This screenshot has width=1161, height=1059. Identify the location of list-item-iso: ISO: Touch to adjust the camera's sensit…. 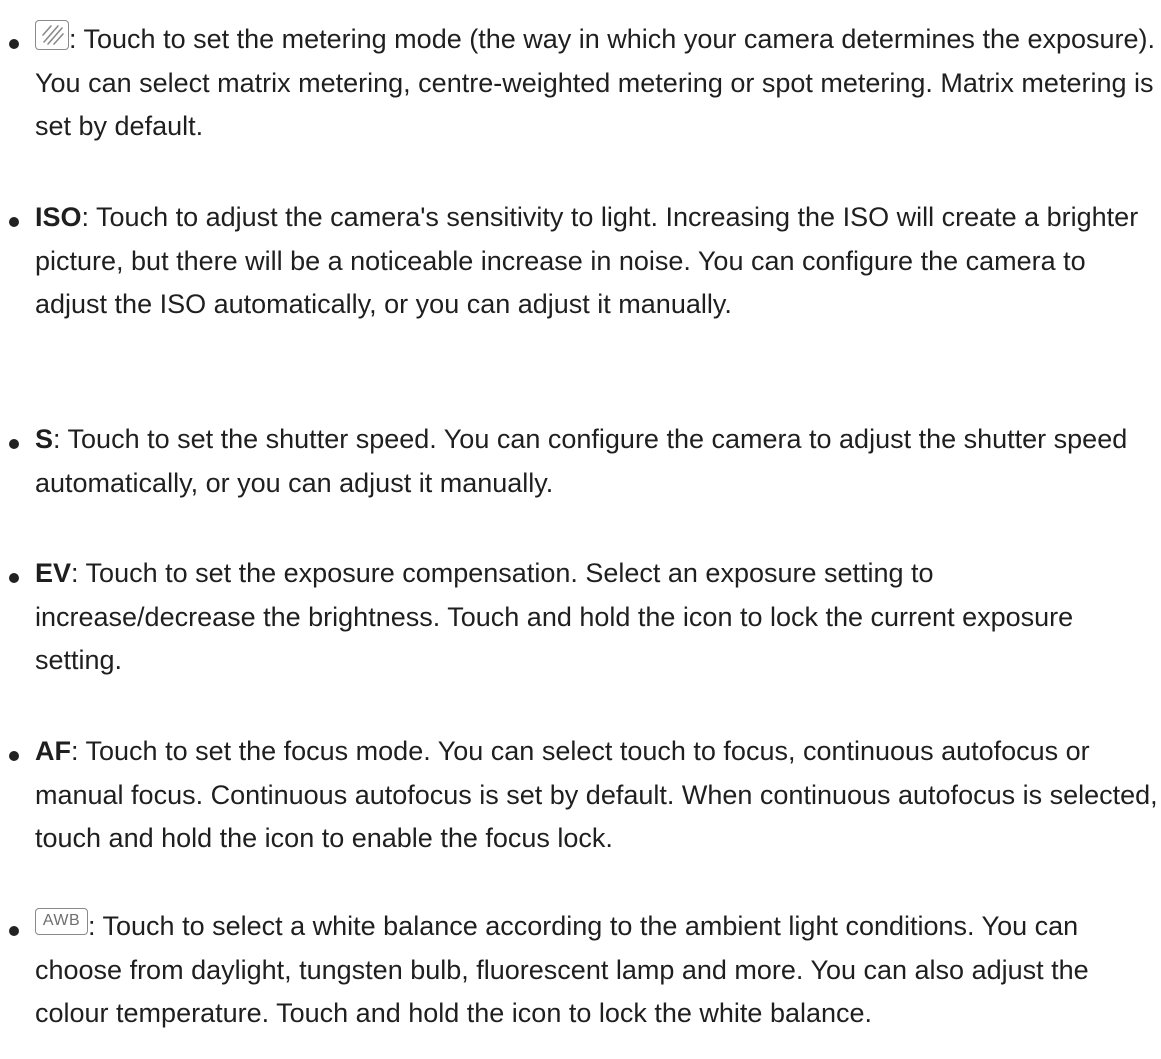
(580, 261).